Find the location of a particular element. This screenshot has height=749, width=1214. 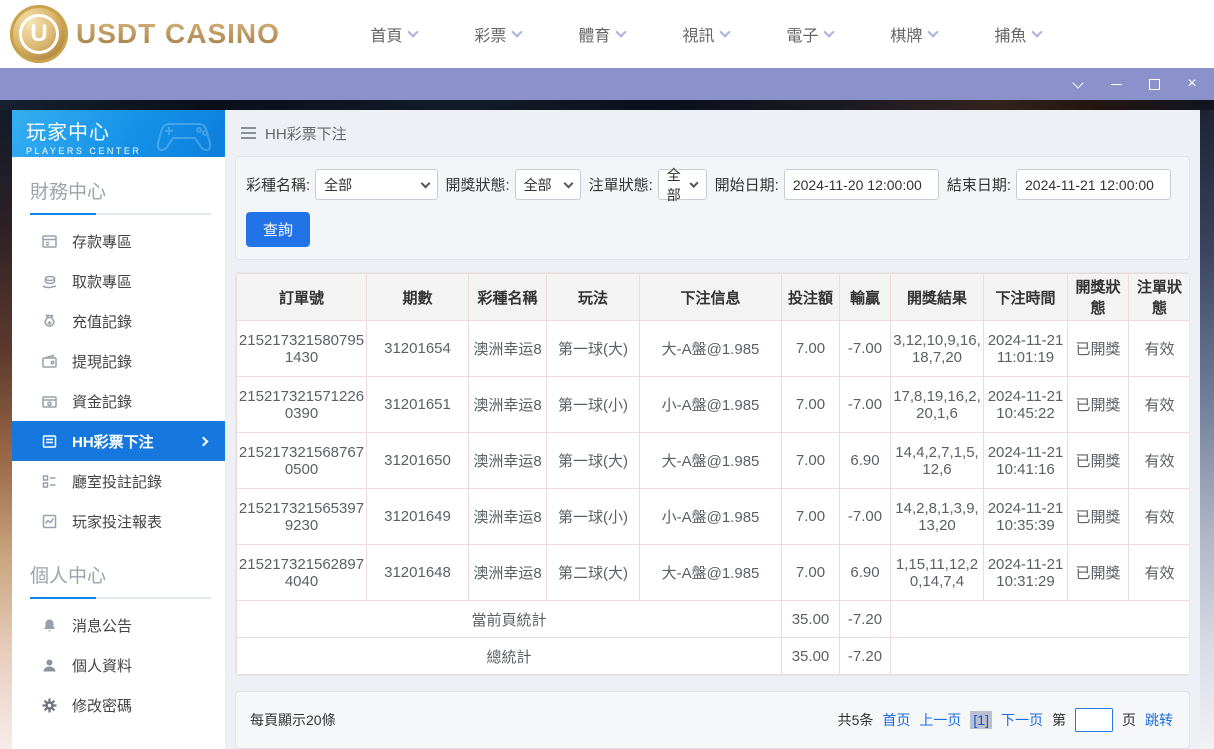

nav-item-lottery: 彩票 is located at coordinates (498, 34).